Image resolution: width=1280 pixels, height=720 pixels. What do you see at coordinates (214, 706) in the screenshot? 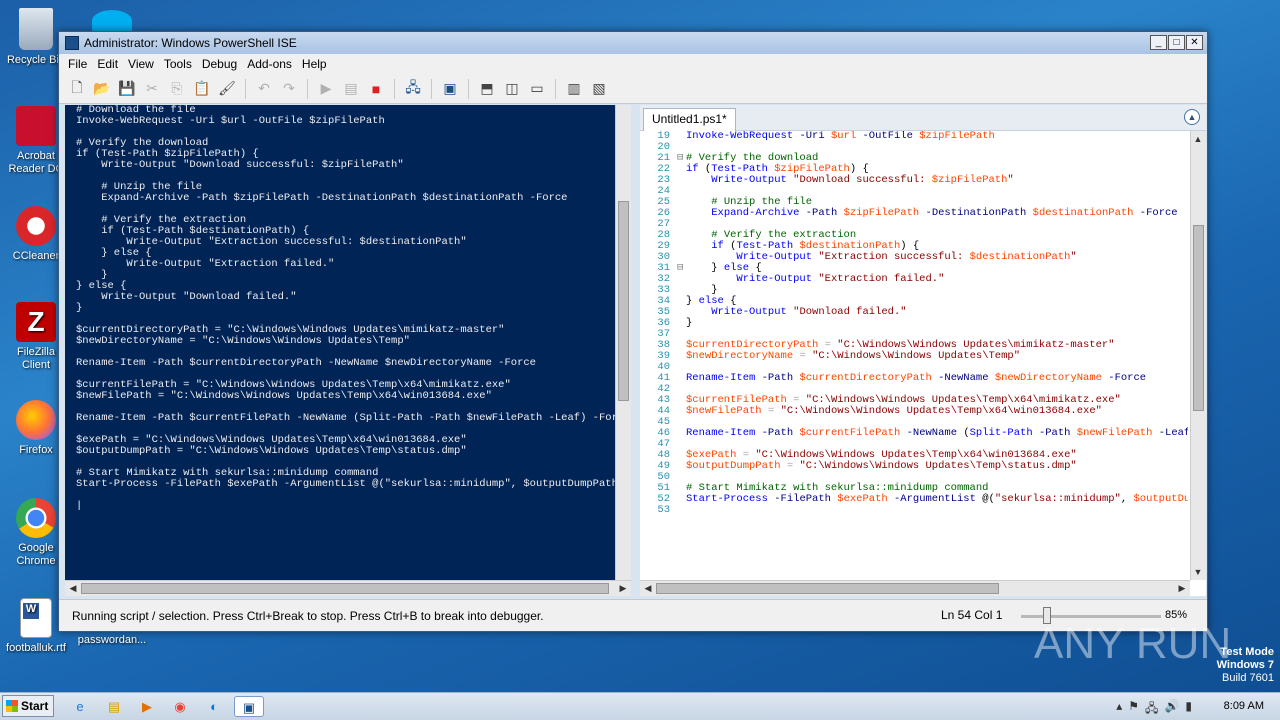
I see `edge-taskbar-icon: ◐` at bounding box center [214, 706].